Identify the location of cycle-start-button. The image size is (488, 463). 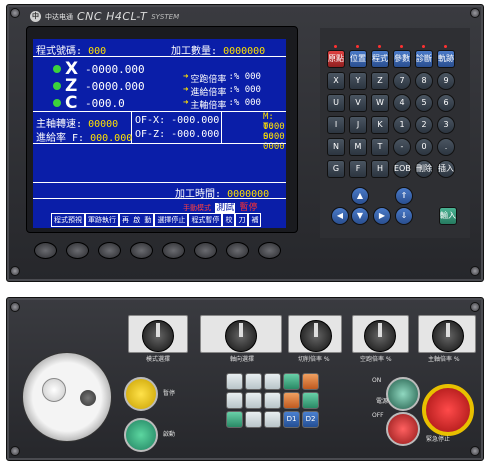
(141, 435).